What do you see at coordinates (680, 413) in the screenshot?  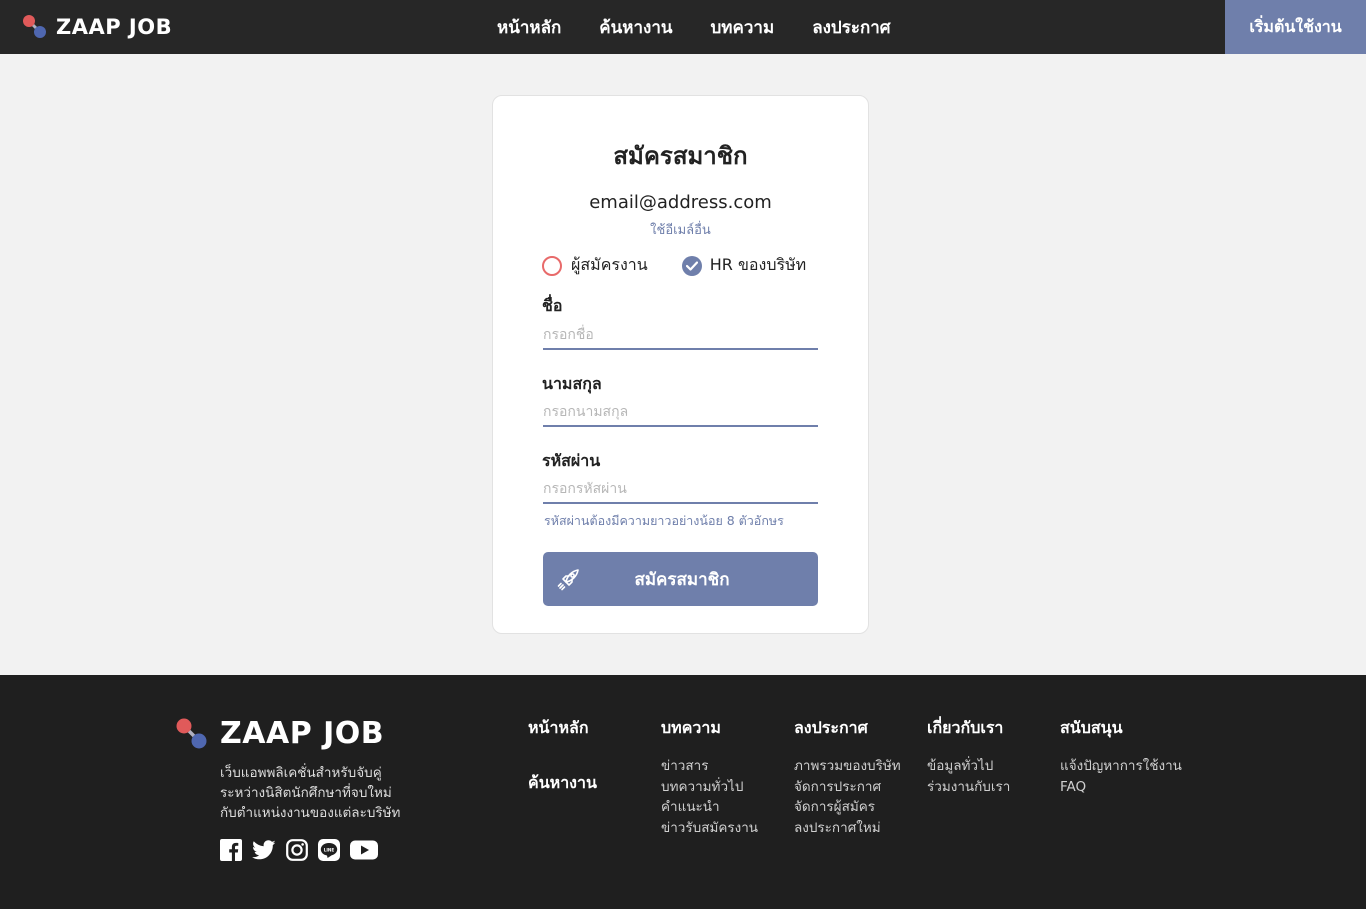 I see `last-name-field` at bounding box center [680, 413].